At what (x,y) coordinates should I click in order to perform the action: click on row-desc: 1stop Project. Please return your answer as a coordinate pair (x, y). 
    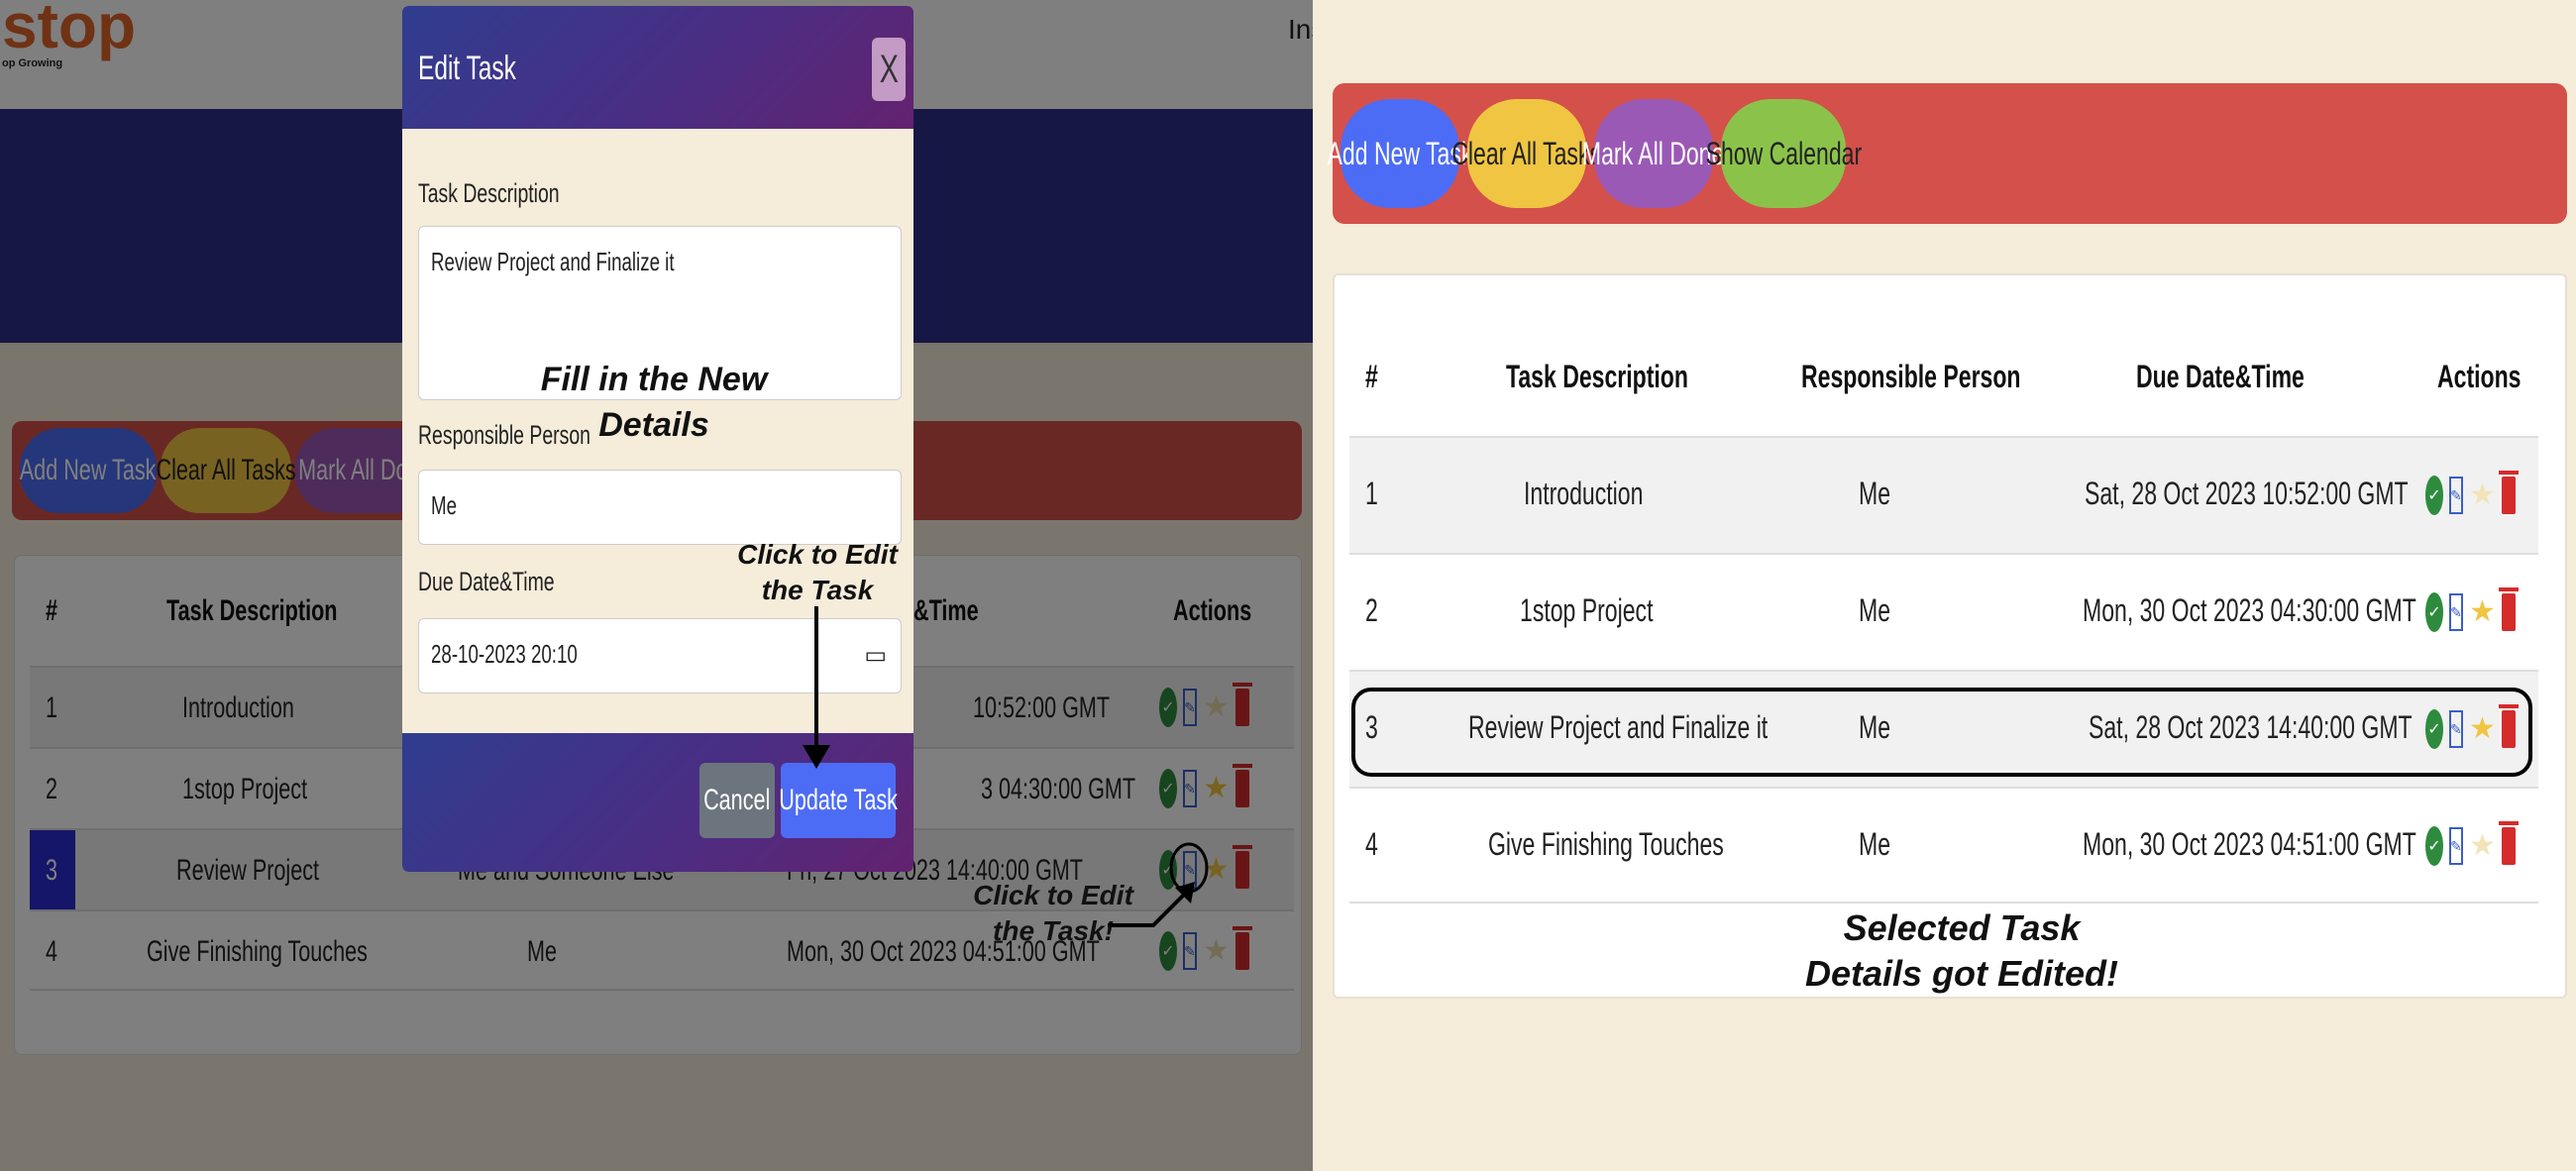
    Looking at the image, I should click on (1587, 610).